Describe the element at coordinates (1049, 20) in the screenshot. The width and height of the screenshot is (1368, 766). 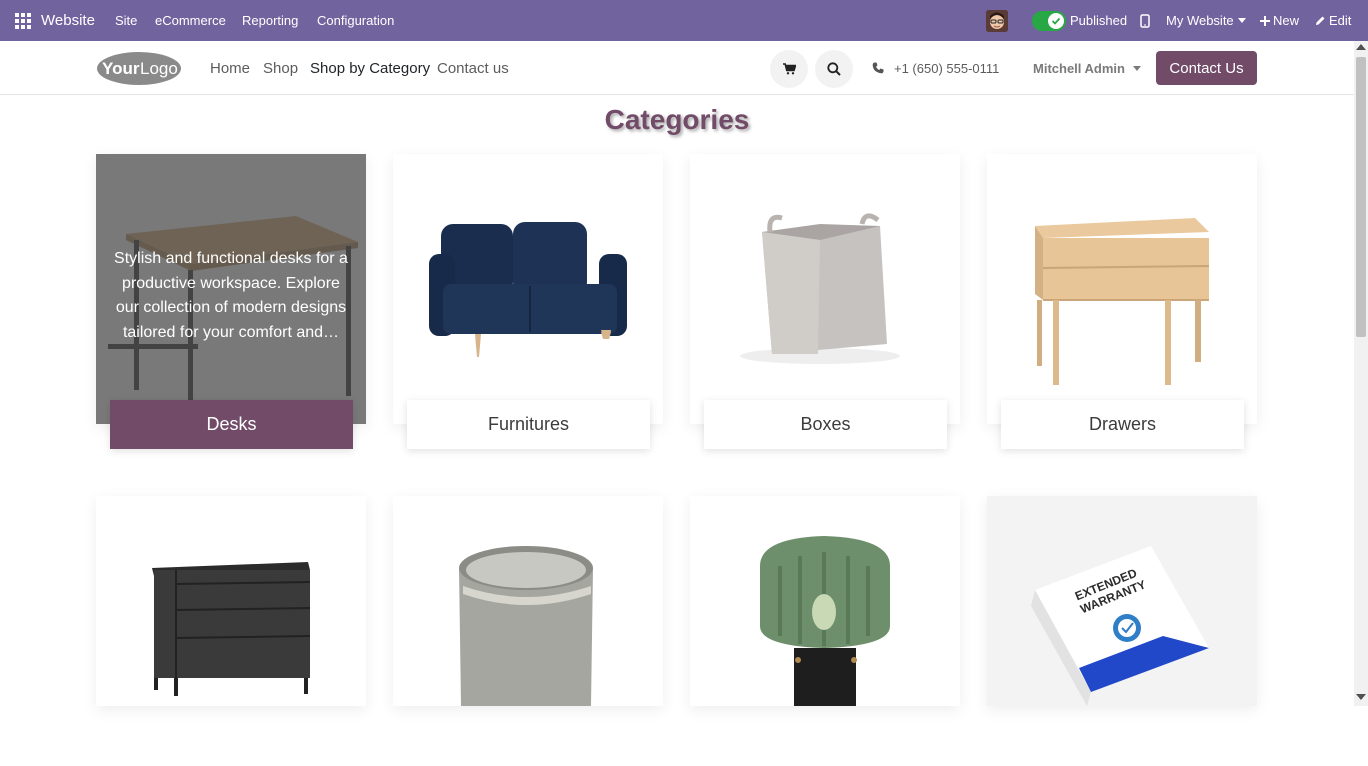
I see `toggle-switch` at that location.